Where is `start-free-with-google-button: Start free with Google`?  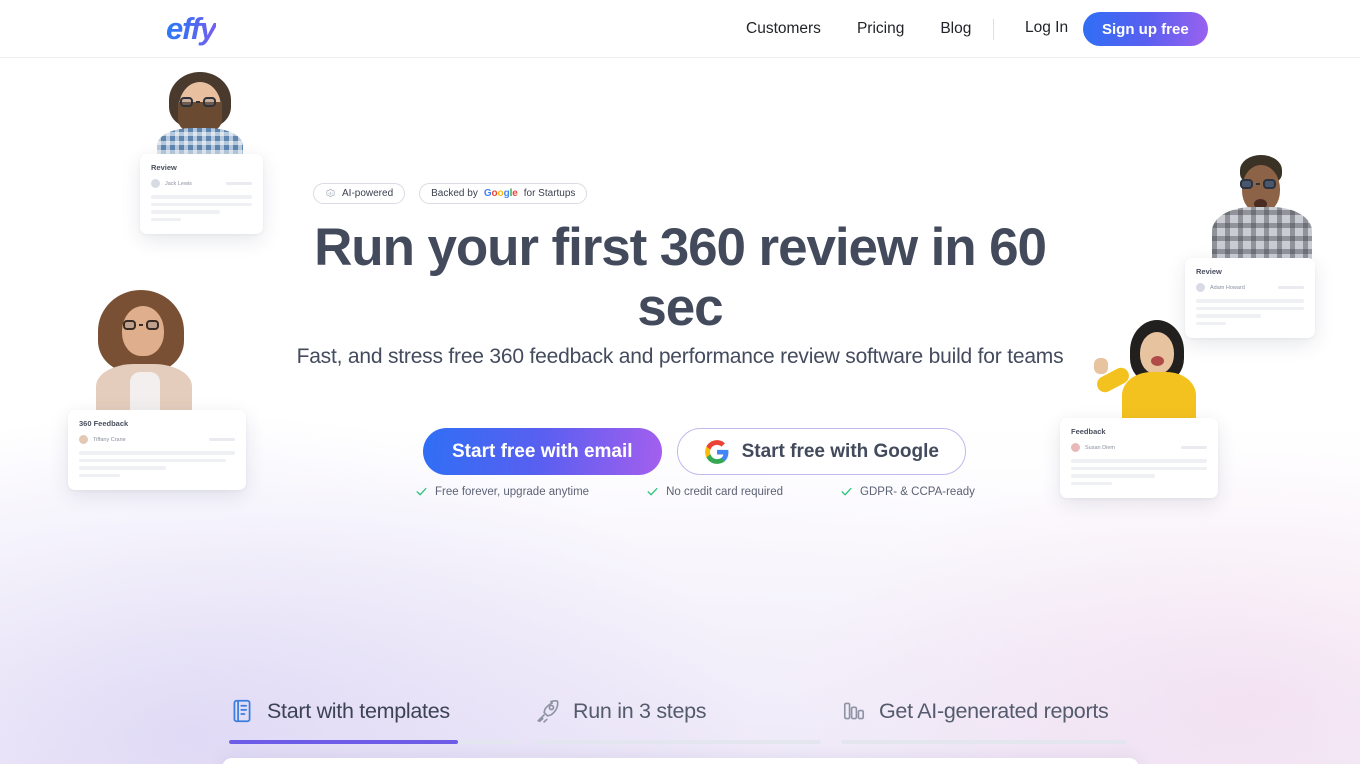
start-free-with-google-button: Start free with Google is located at coordinates (821, 451).